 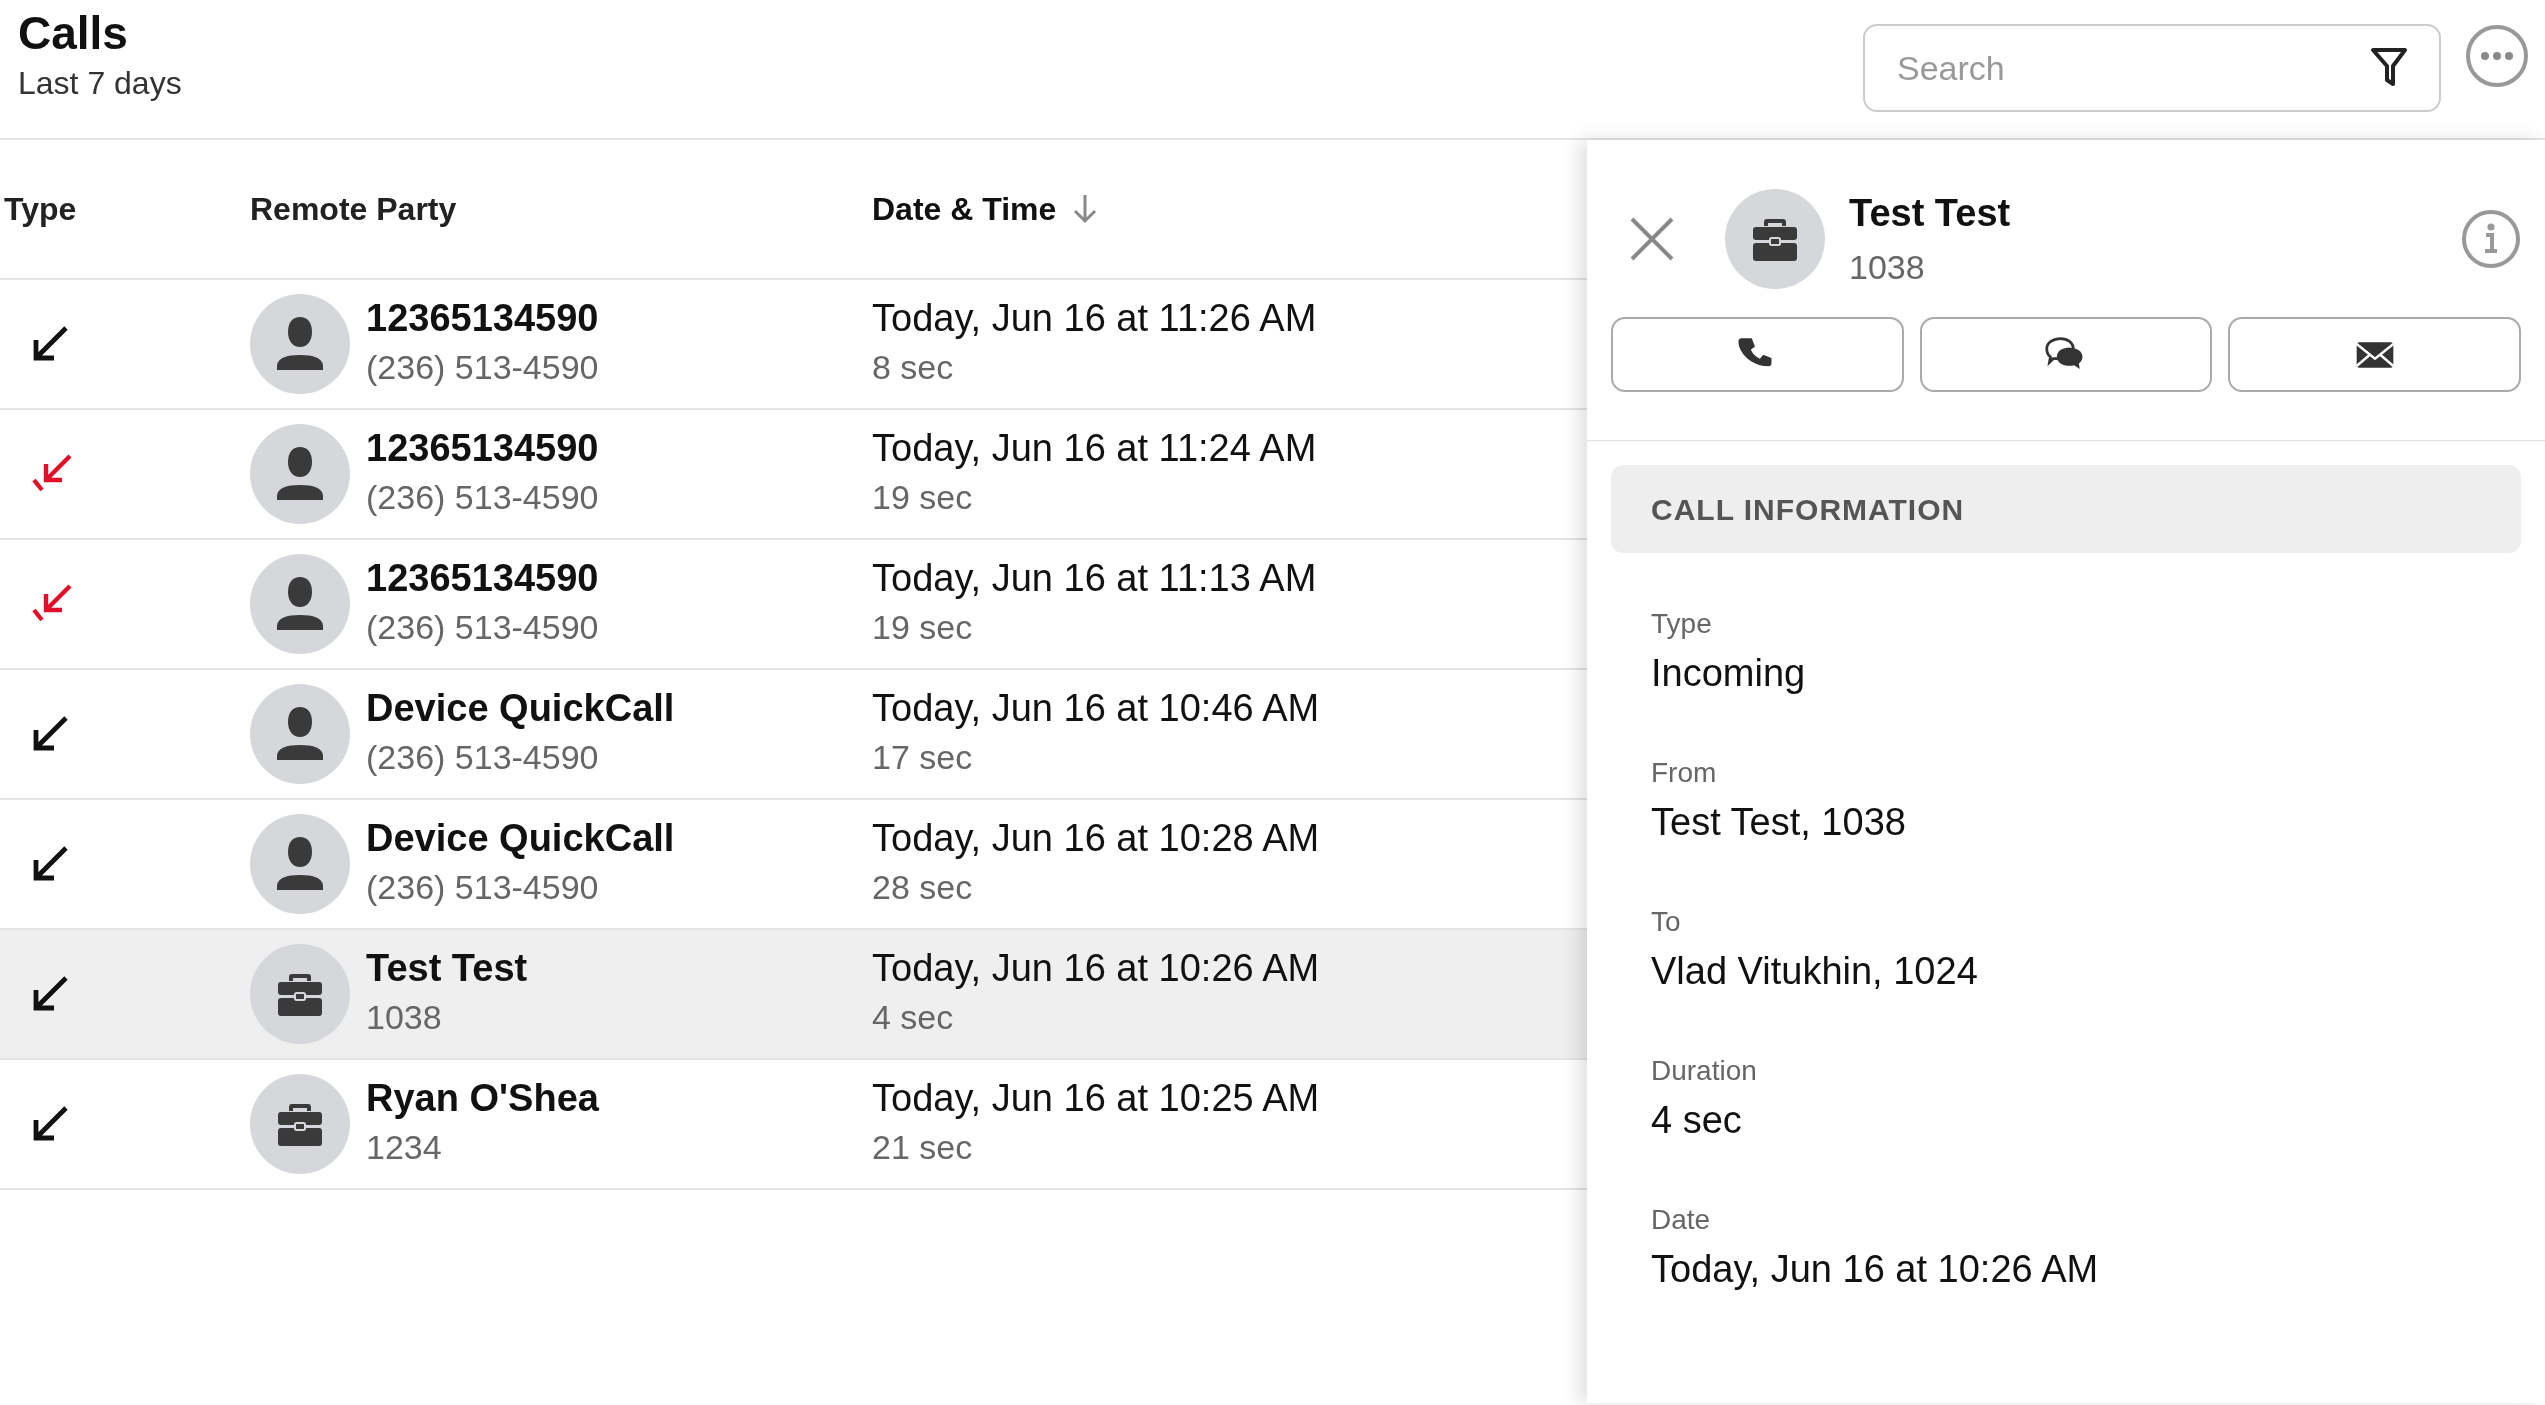 What do you see at coordinates (964, 209) in the screenshot?
I see `column-header: Date & Time` at bounding box center [964, 209].